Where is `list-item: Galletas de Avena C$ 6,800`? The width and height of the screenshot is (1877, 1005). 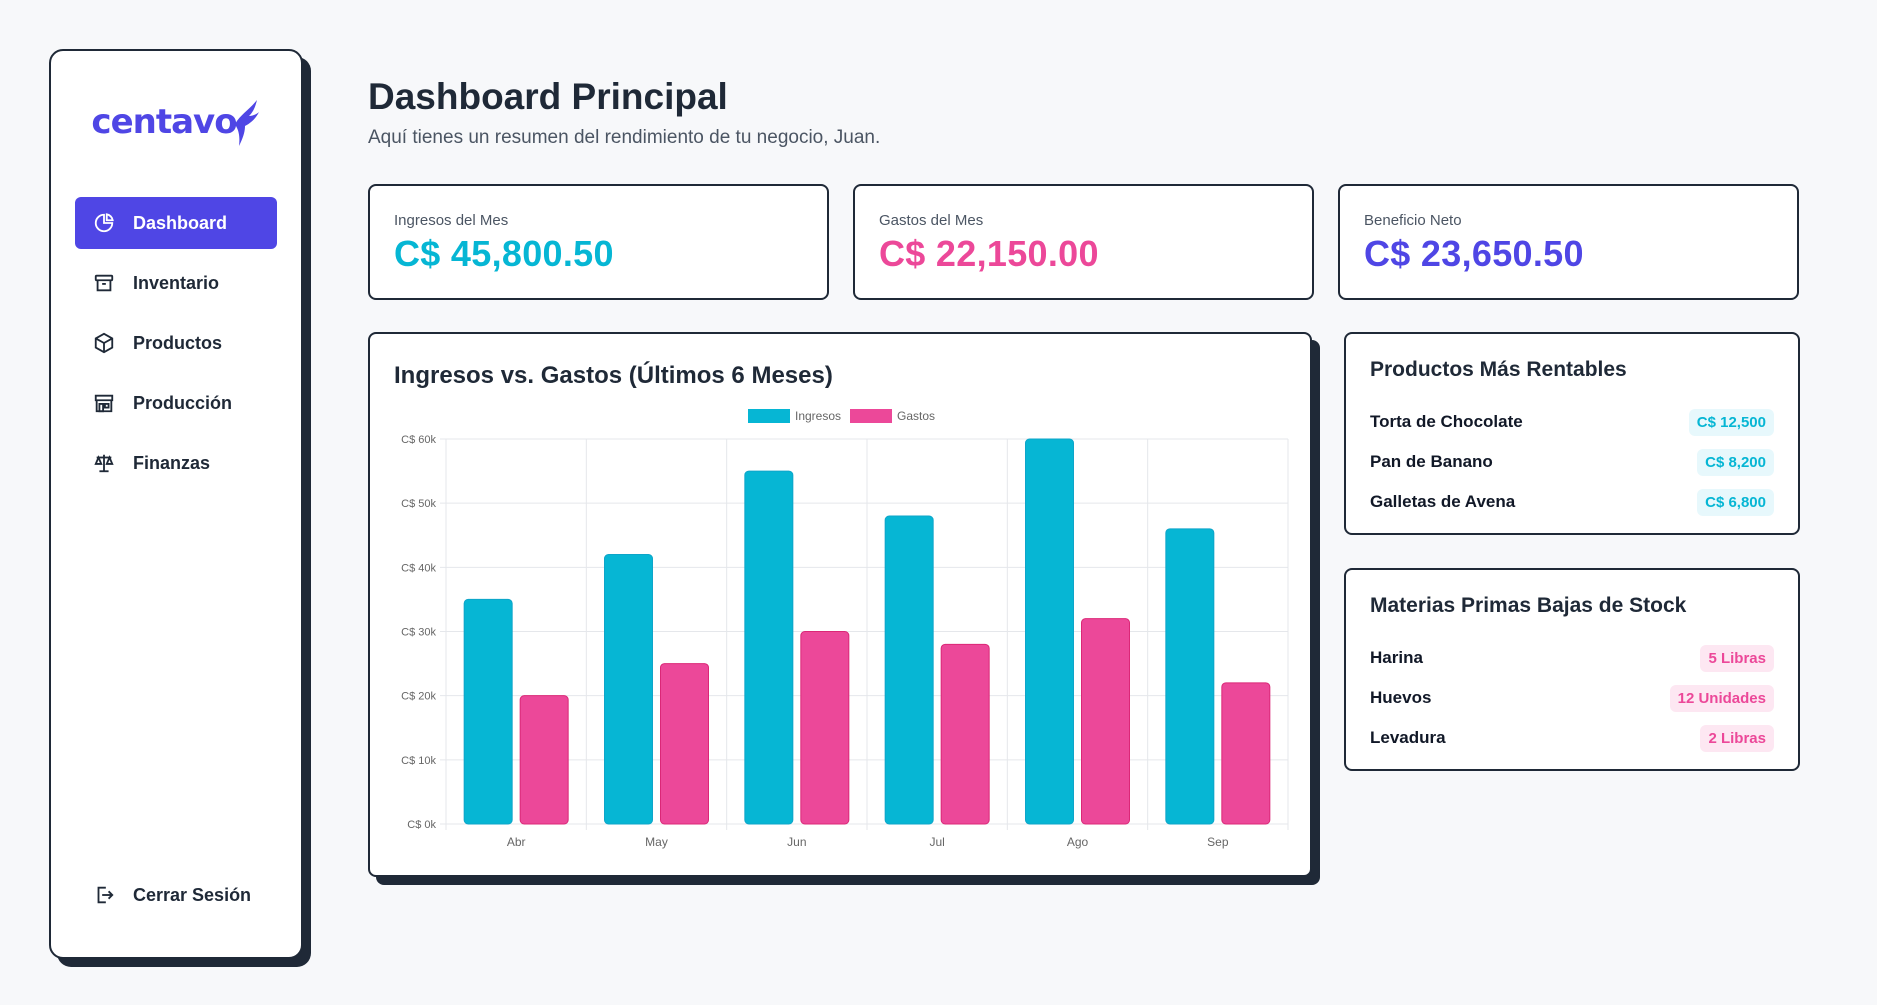
list-item: Galletas de Avena C$ 6,800 is located at coordinates (1572, 502).